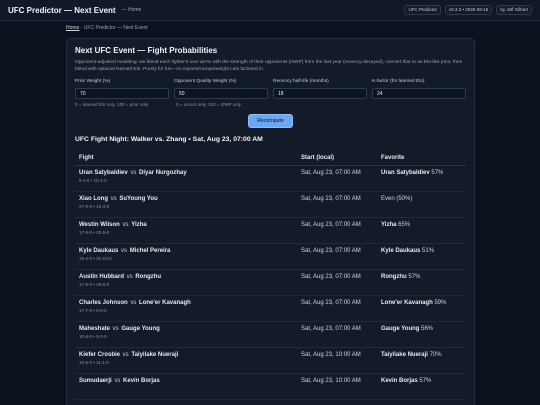 The image size is (540, 405). I want to click on fighter-b: Taiyilake Nueraji, so click(155, 355).